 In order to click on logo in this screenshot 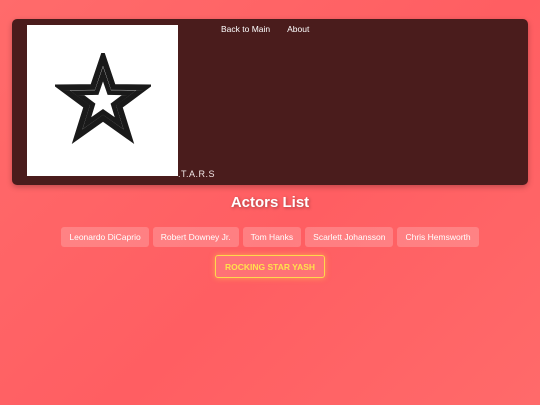, I will do `click(102, 100)`.